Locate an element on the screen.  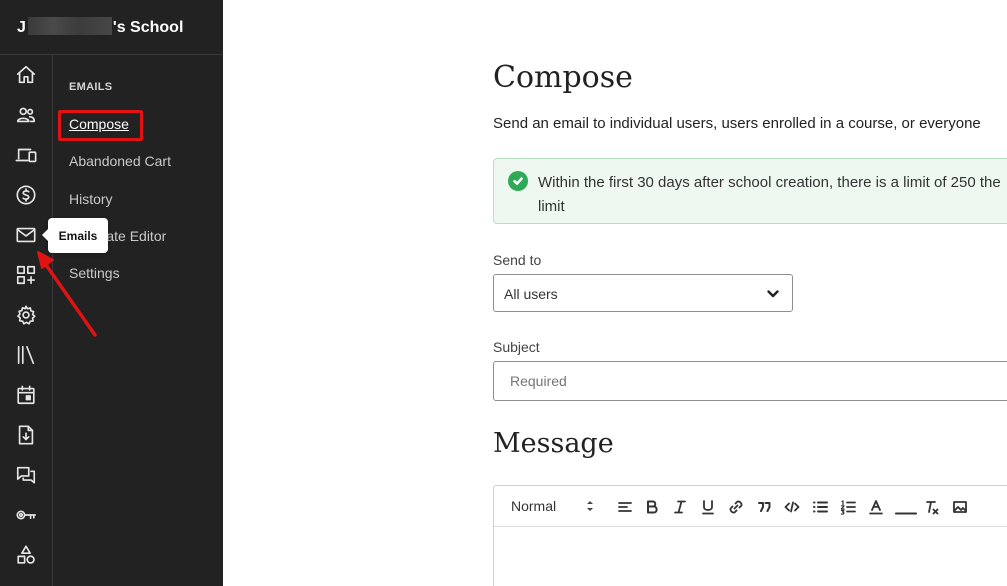
text-color-icon is located at coordinates (876, 507).